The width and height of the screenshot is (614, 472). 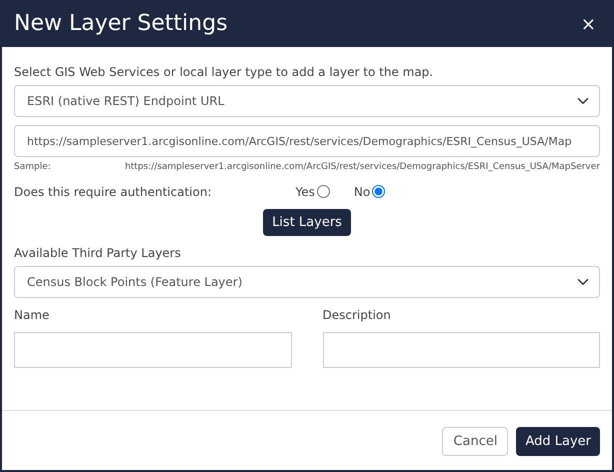 I want to click on intro-text: Select GIS Web Services or local layer type to add a layer to the map., so click(x=224, y=72).